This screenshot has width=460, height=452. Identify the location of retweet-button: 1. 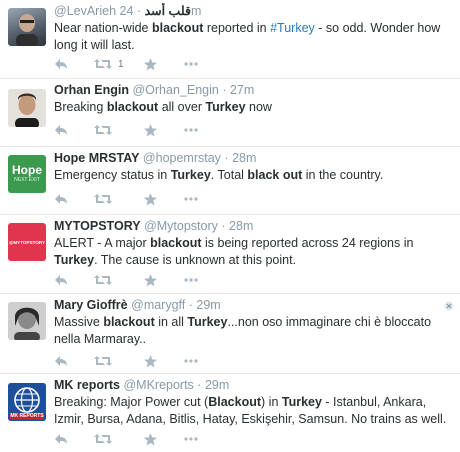
(119, 64).